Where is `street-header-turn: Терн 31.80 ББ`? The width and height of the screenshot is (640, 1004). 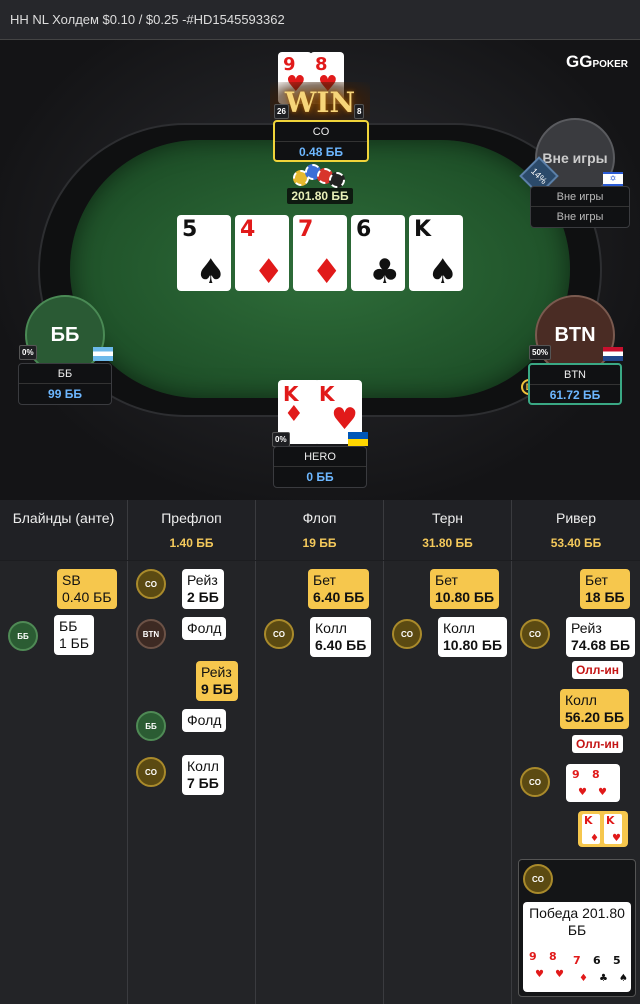
street-header-turn: Терн 31.80 ББ is located at coordinates (448, 530).